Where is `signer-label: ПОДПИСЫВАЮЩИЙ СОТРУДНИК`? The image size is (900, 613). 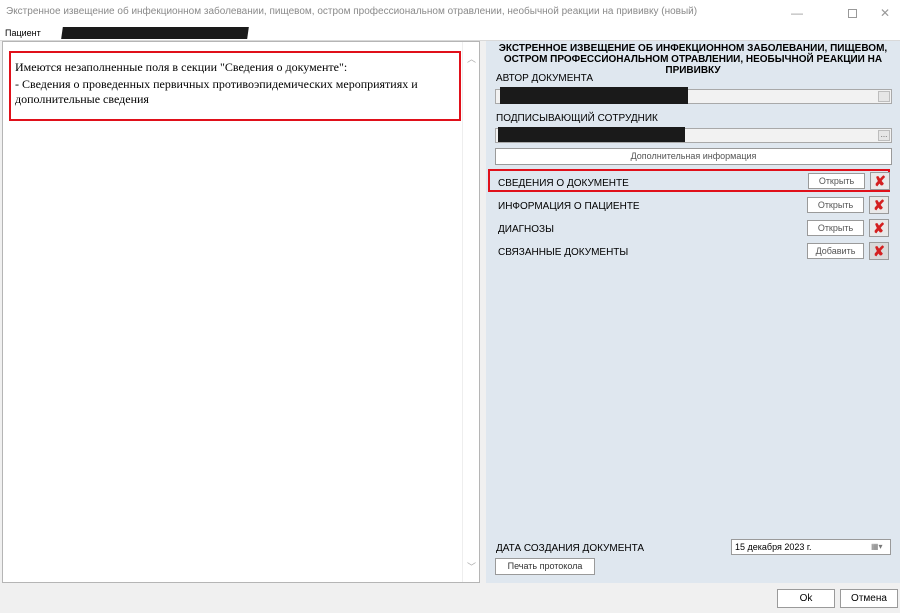
signer-label: ПОДПИСЫВАЮЩИЙ СОТРУДНИК is located at coordinates (577, 118).